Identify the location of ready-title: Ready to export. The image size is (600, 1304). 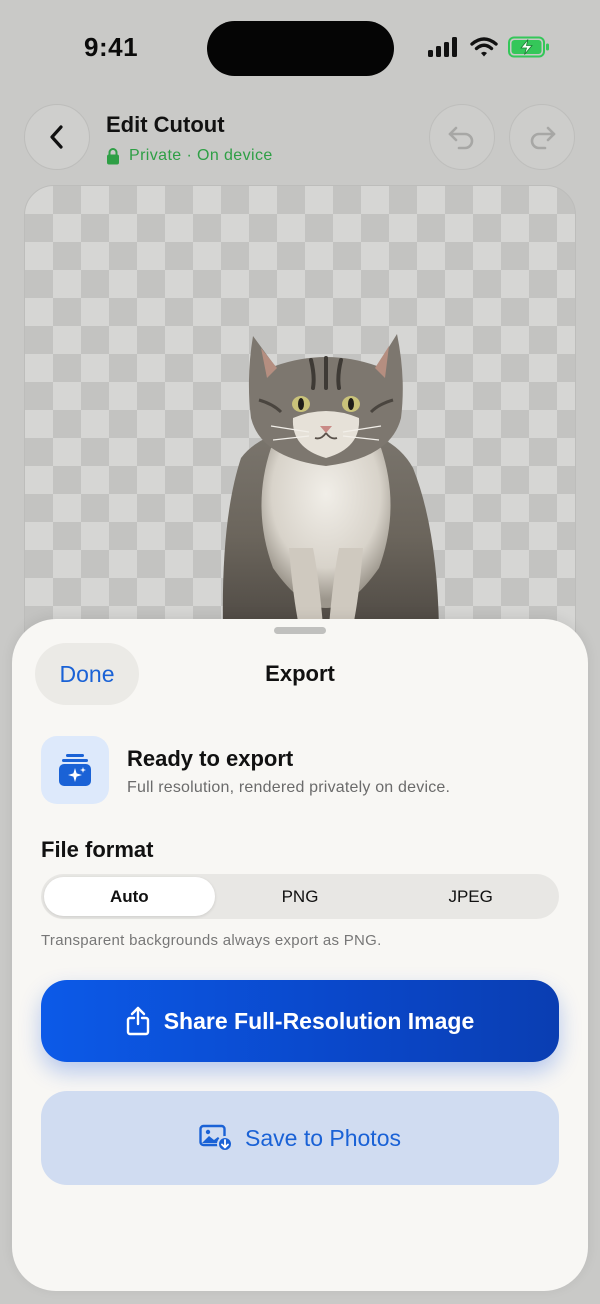
(210, 758).